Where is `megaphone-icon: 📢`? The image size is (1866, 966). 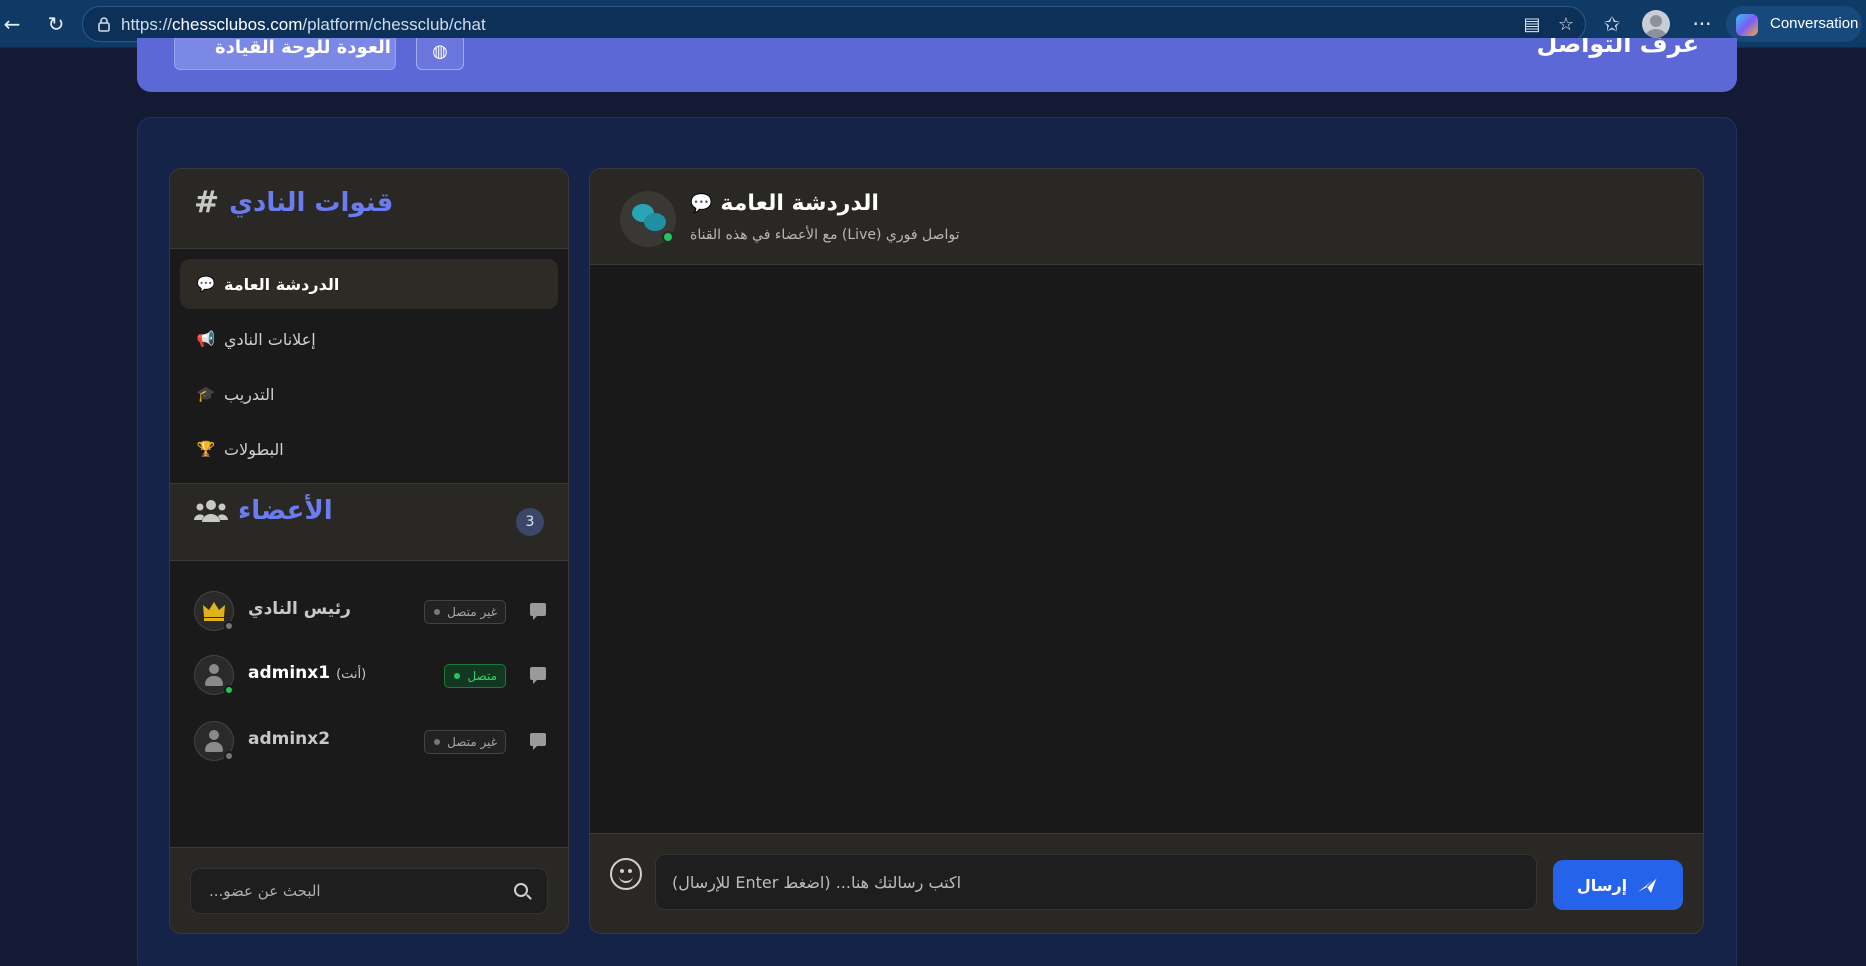 megaphone-icon: 📢 is located at coordinates (206, 339).